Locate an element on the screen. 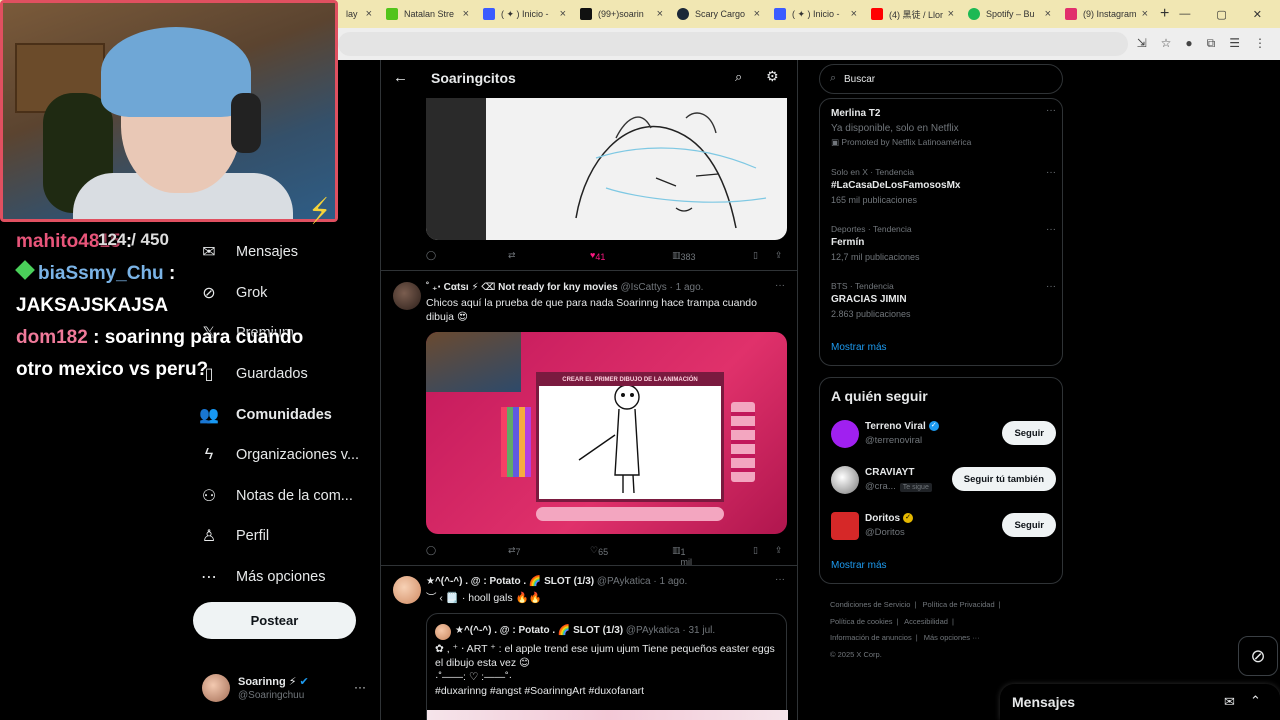 This screenshot has height=720, width=1280. star-icon: ☆ is located at coordinates (1166, 43).